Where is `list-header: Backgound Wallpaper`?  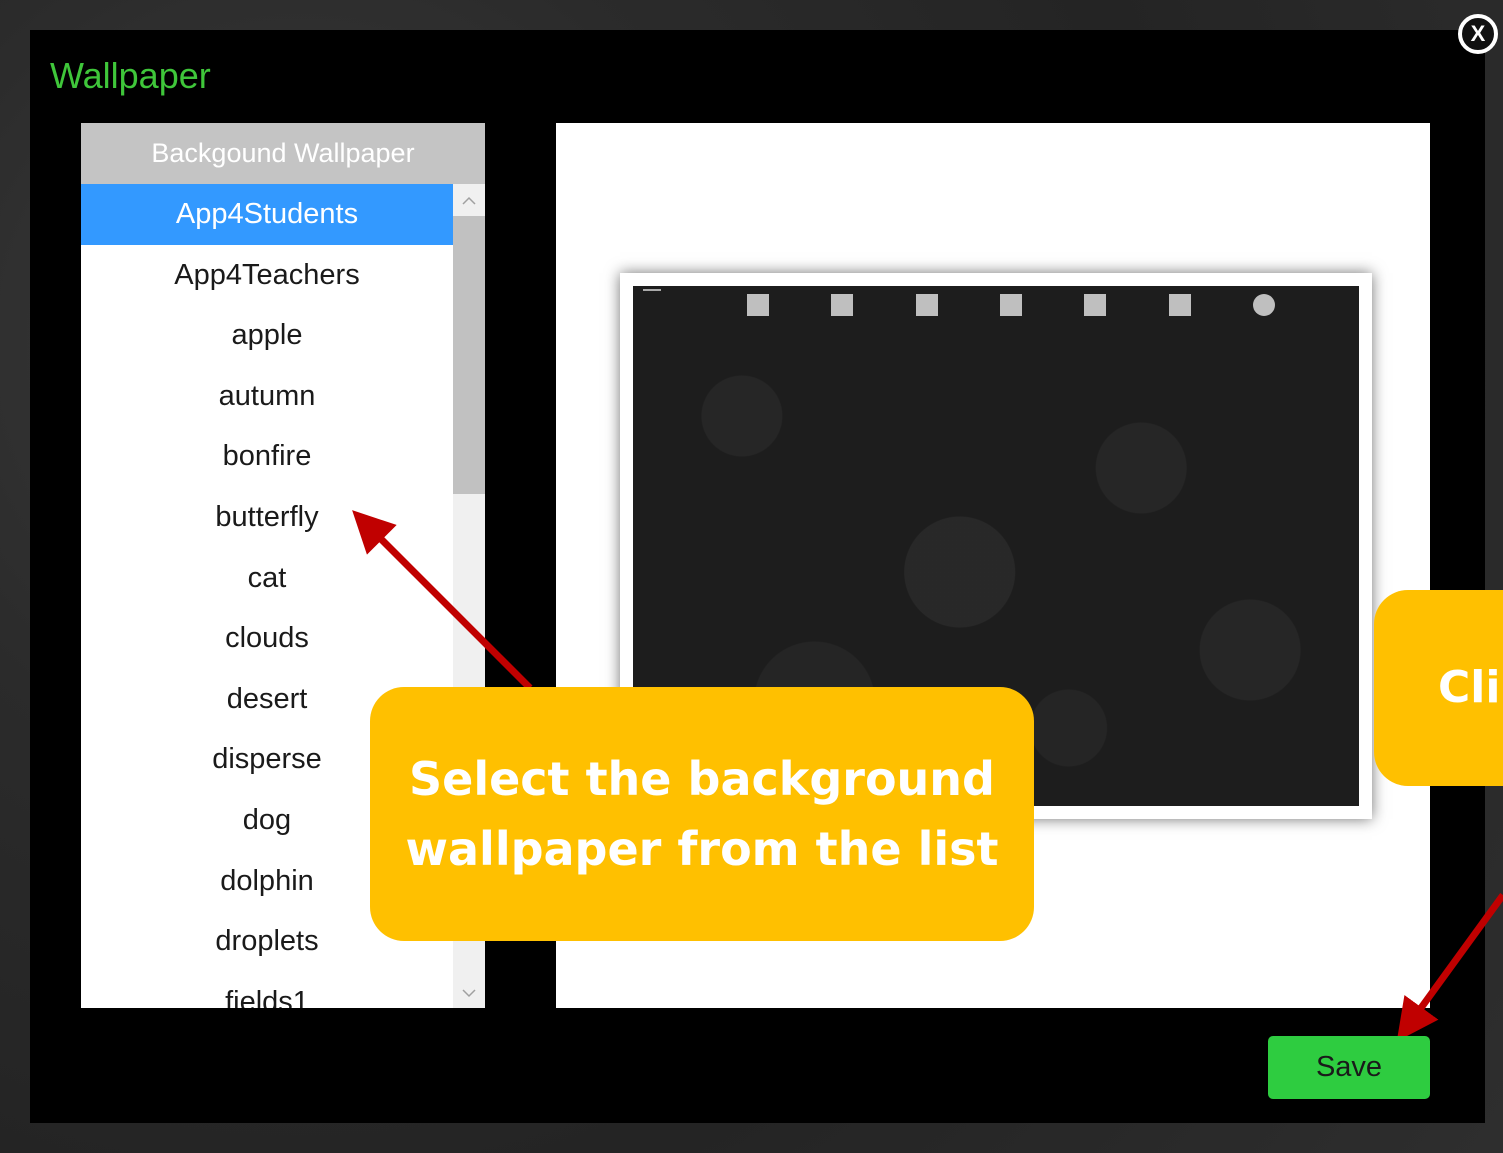
list-header: Backgound Wallpaper is located at coordinates (283, 153).